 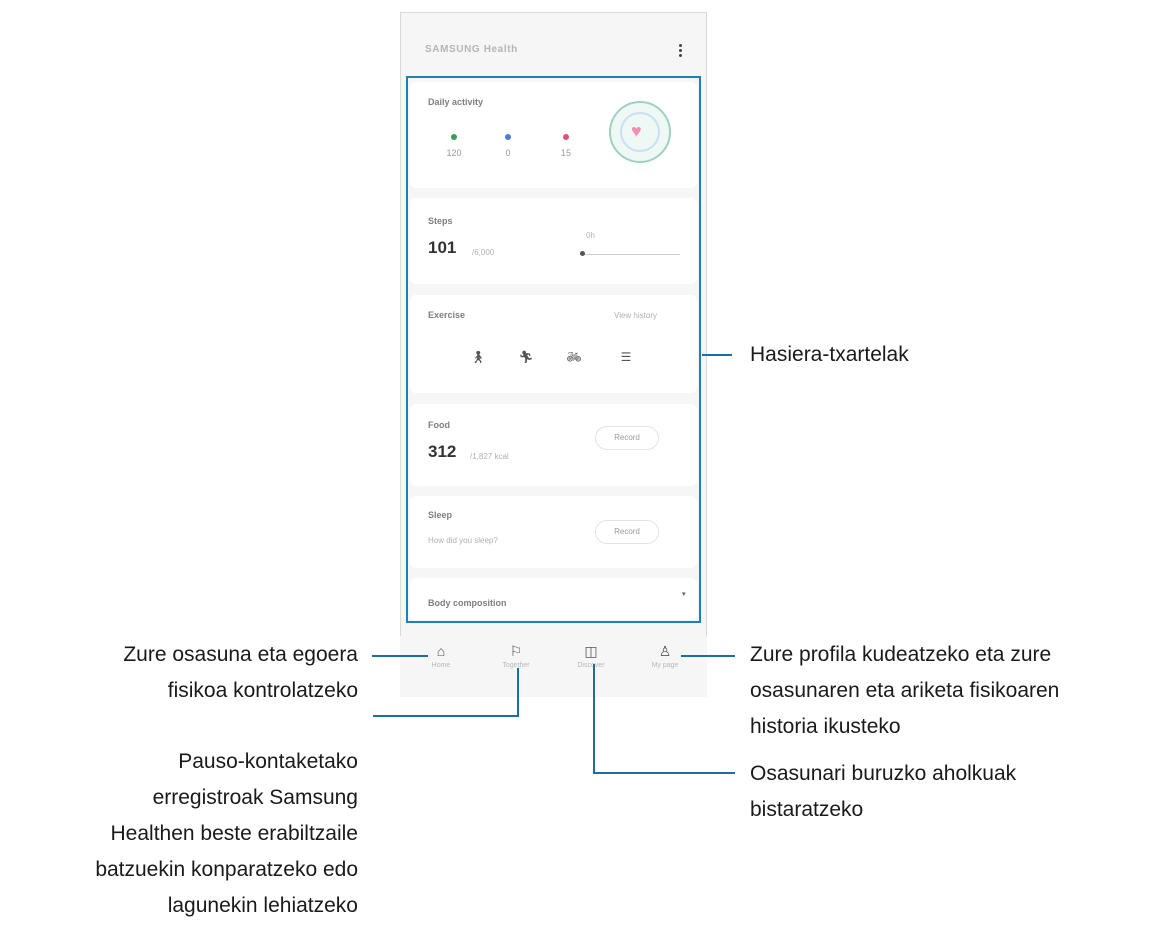 I want to click on home-cards-highlight, so click(x=553, y=349).